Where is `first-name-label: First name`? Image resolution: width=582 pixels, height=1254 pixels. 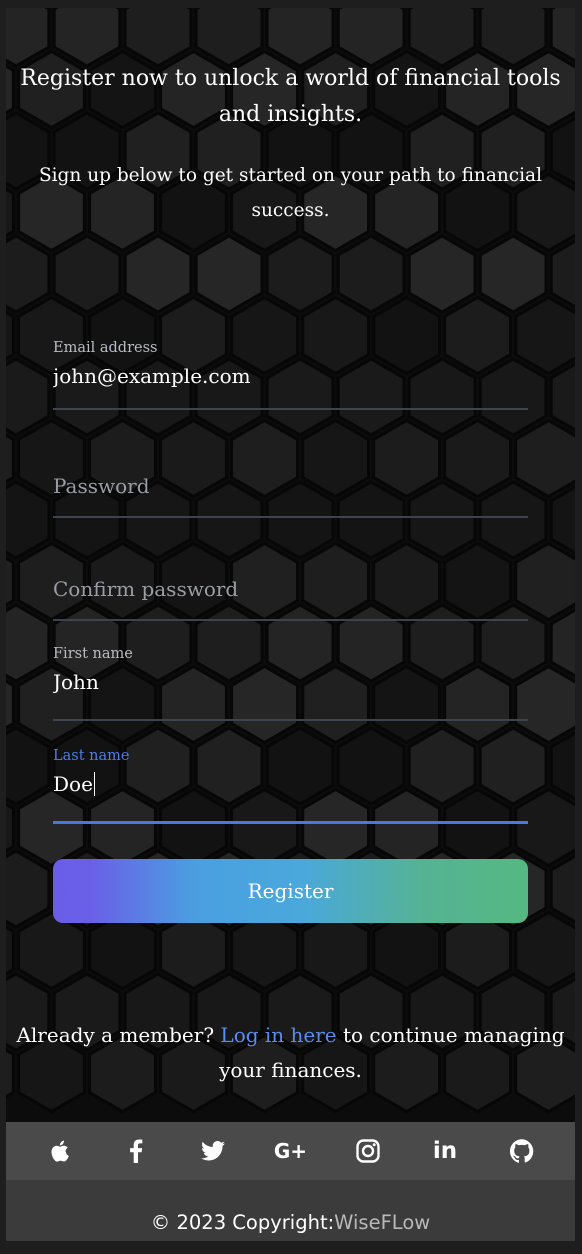 first-name-label: First name is located at coordinates (93, 654).